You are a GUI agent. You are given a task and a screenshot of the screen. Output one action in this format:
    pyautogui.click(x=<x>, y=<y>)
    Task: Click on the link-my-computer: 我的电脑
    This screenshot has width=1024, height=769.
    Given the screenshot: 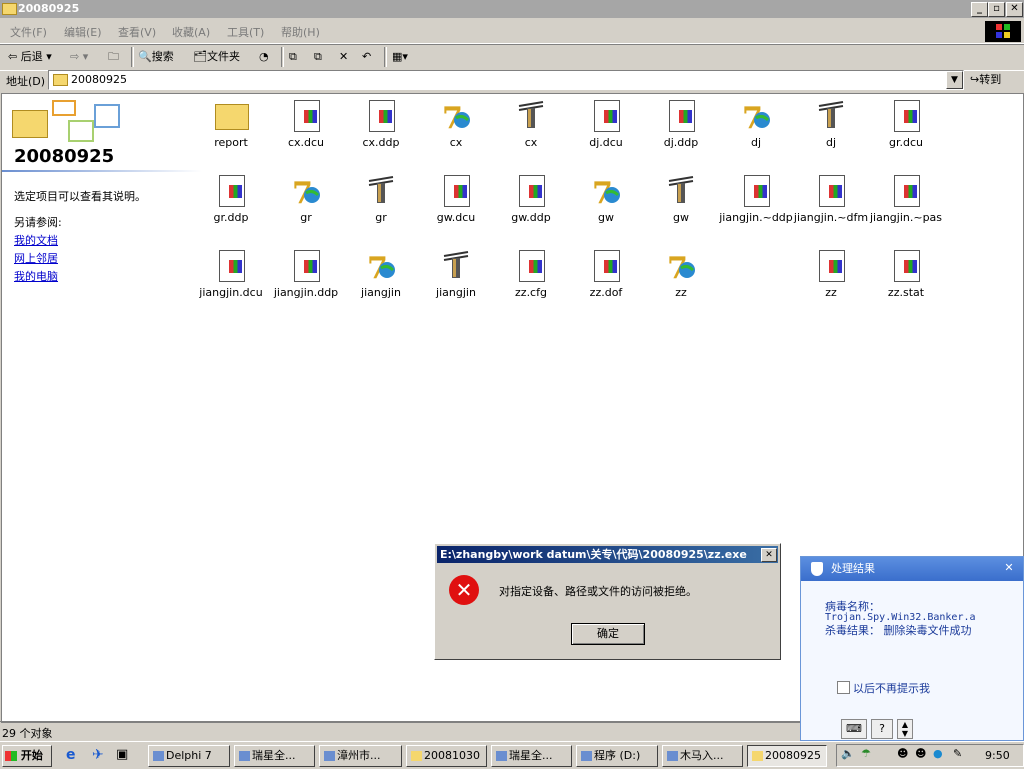 What is the action you would take?
    pyautogui.click(x=36, y=276)
    